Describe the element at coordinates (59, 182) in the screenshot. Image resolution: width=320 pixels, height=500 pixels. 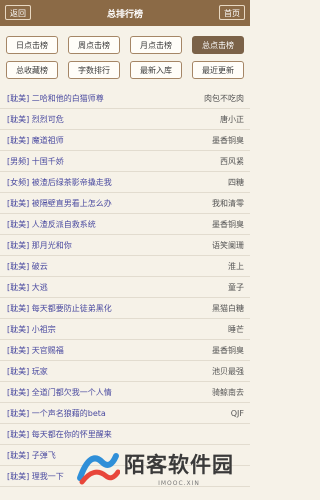
I see `book-title-link: [女频] 被渣后绿茶影帝撬走我` at that location.